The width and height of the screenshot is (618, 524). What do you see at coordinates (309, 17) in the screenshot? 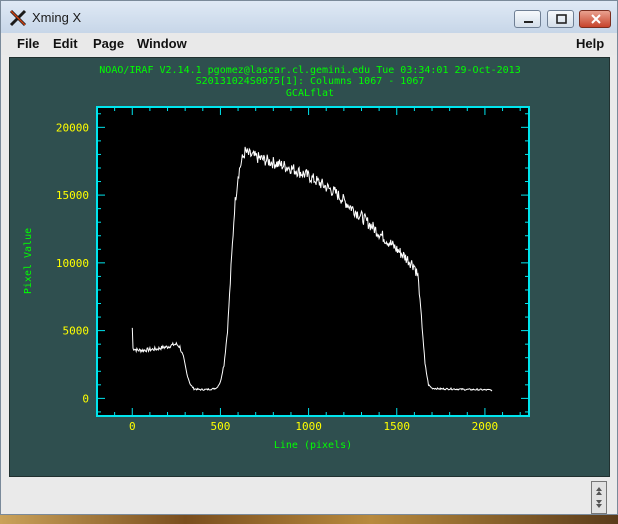
I see `title-bar: Xming X` at bounding box center [309, 17].